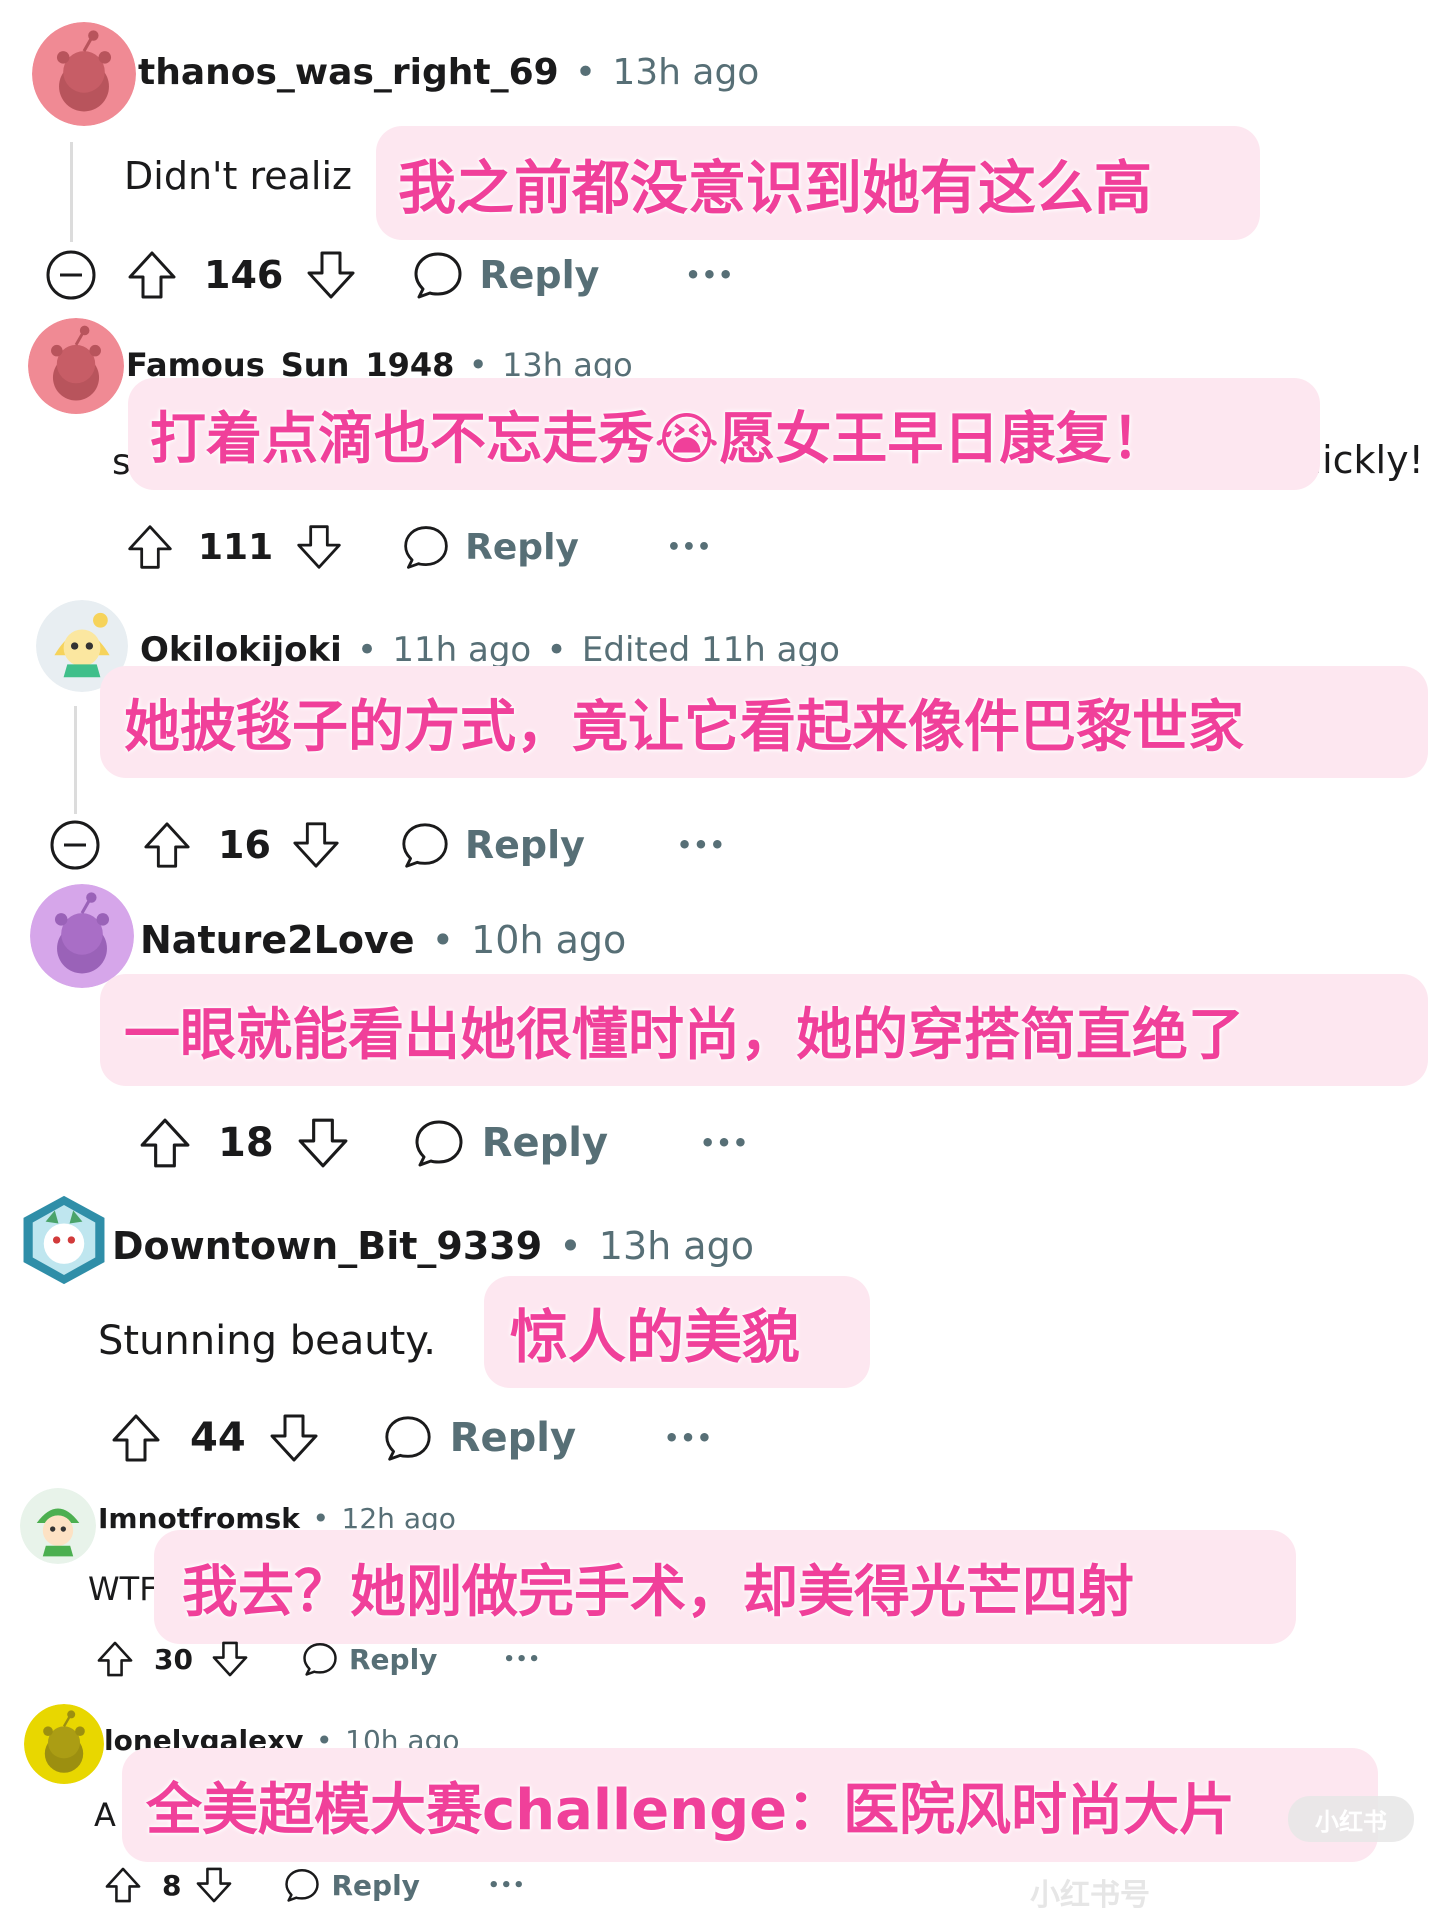 Image resolution: width=1440 pixels, height=1920 pixels. What do you see at coordinates (246, 1143) in the screenshot?
I see `vote-count: 18` at bounding box center [246, 1143].